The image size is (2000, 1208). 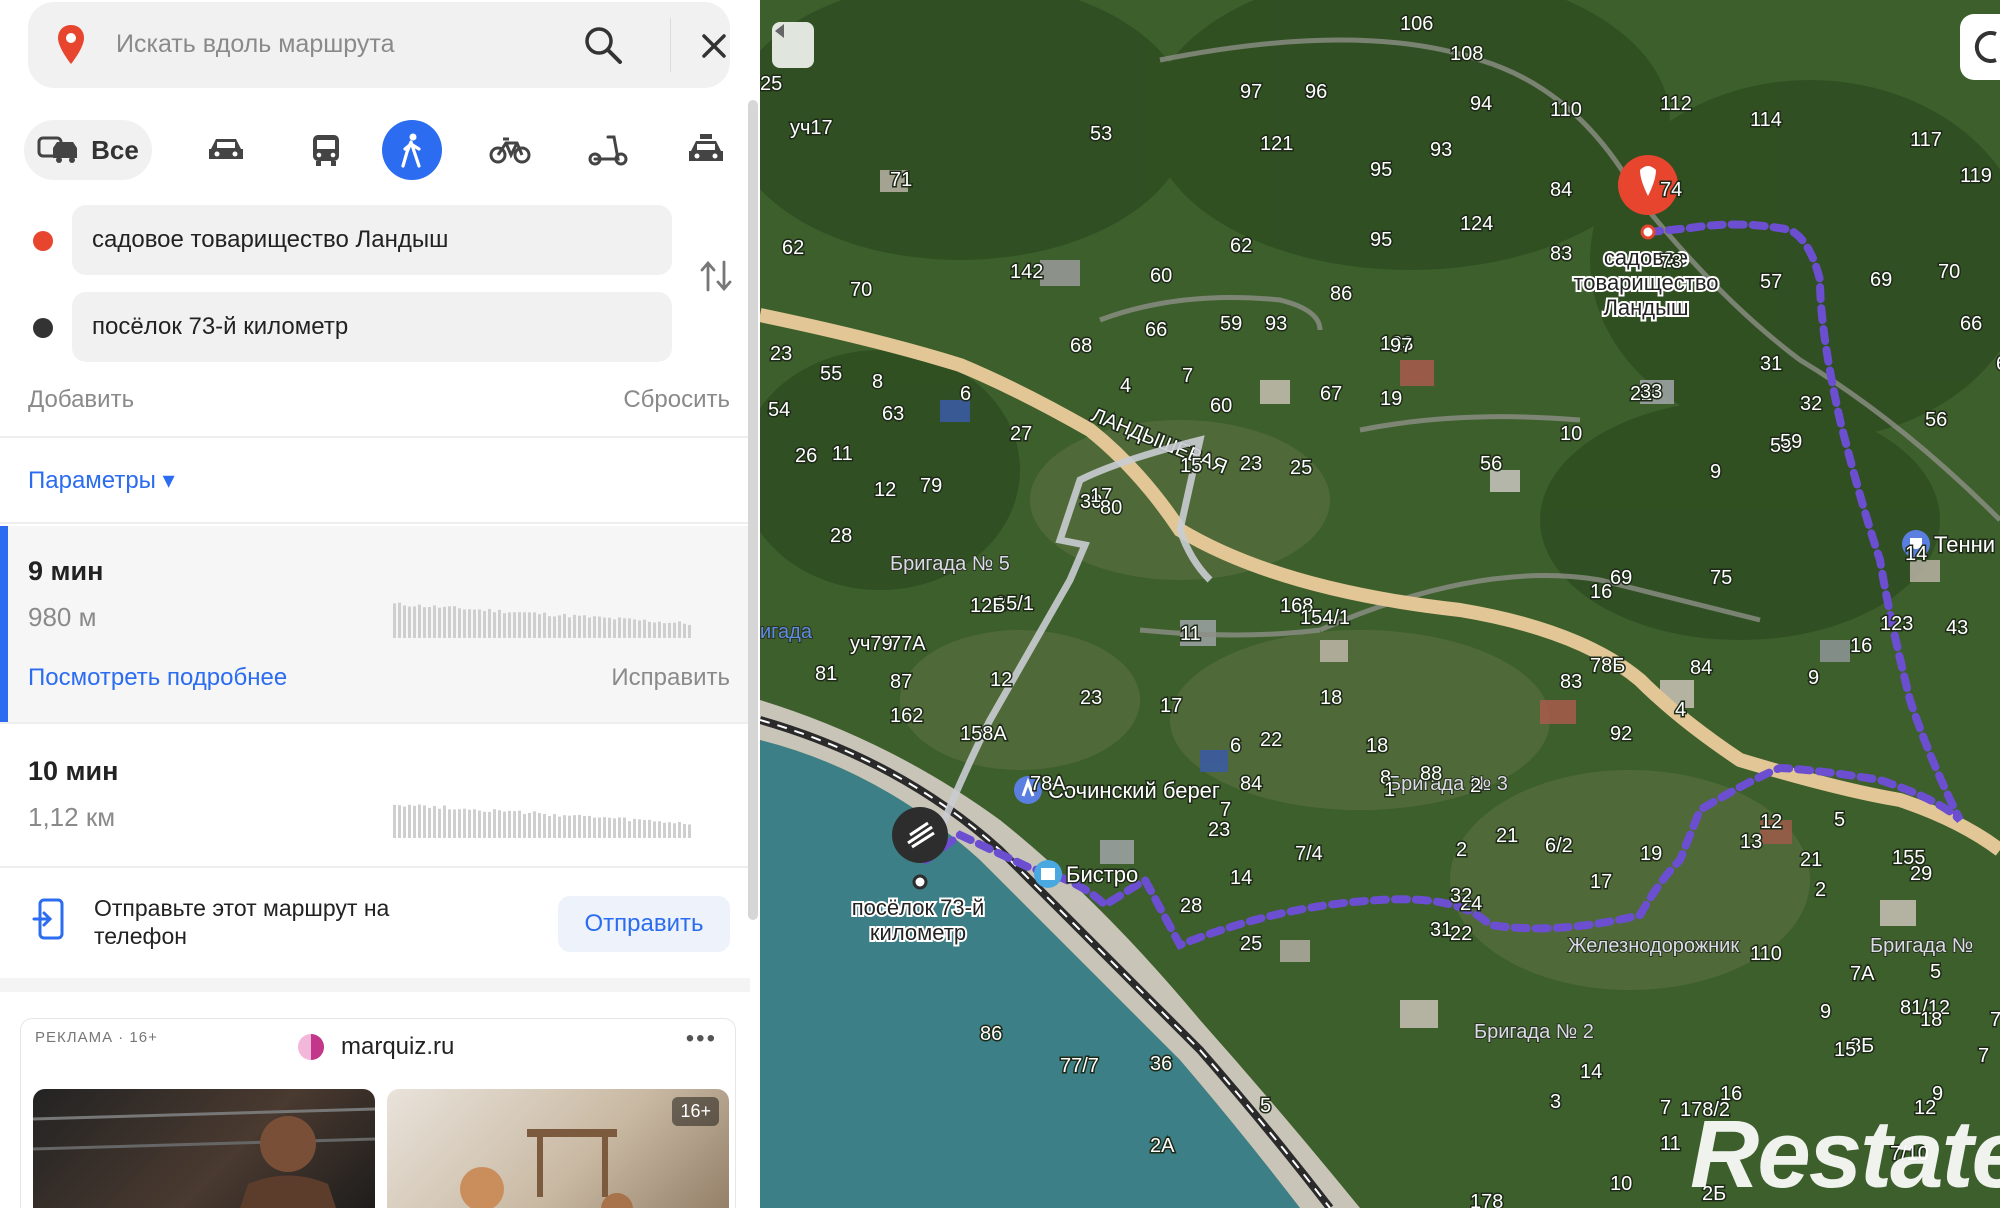 What do you see at coordinates (1621, 1184) in the screenshot?
I see `house-number-label: 10` at bounding box center [1621, 1184].